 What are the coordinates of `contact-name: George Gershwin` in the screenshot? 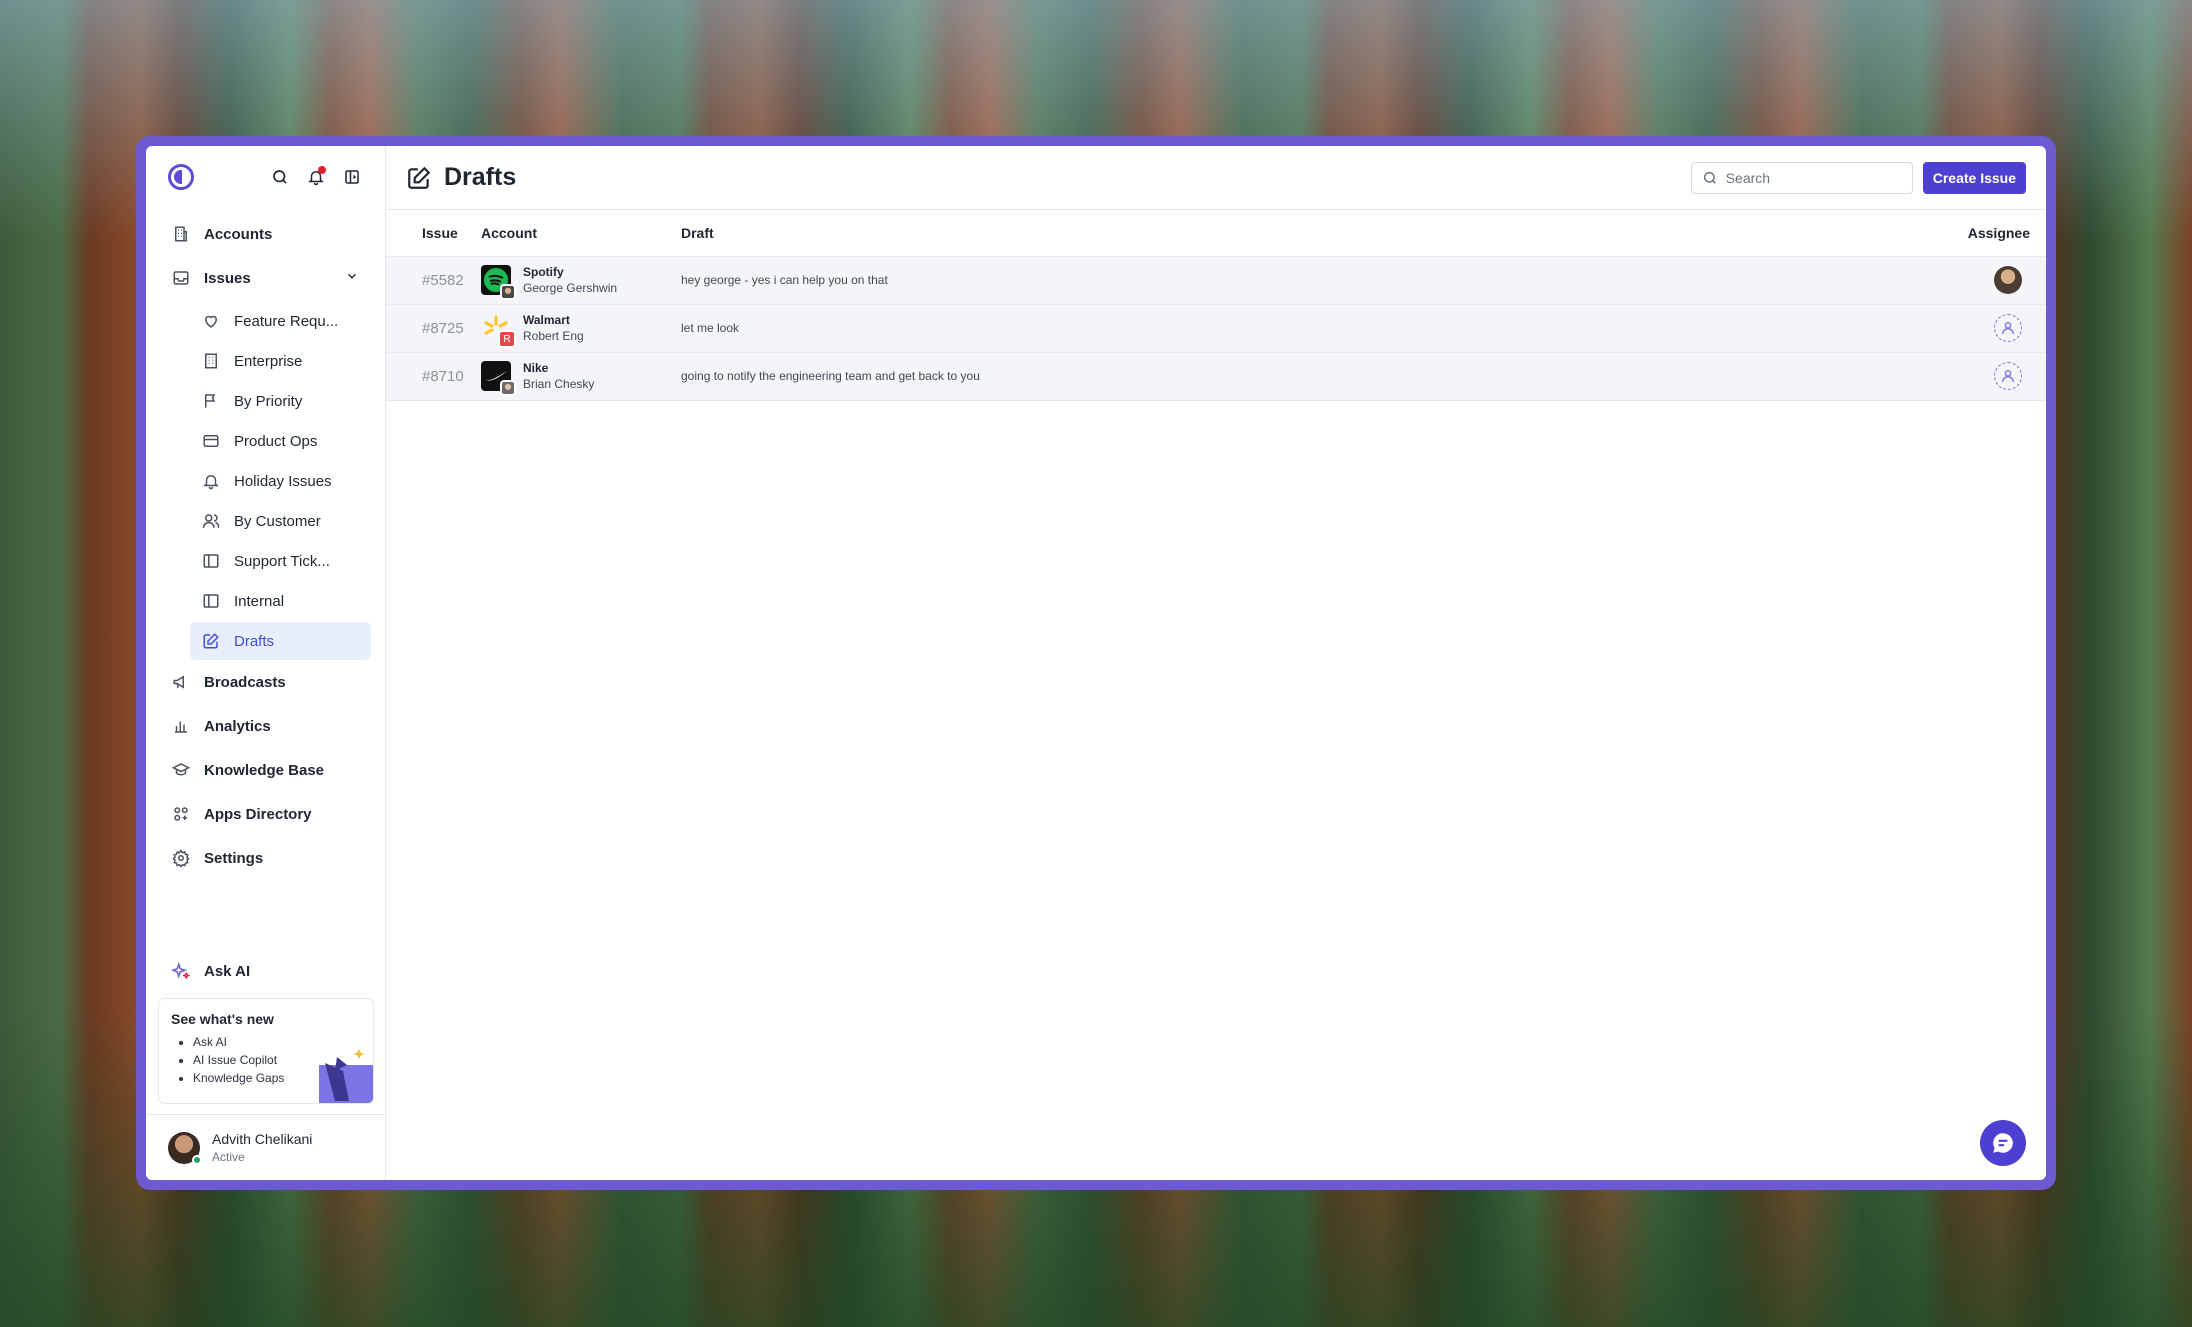 It's located at (570, 288).